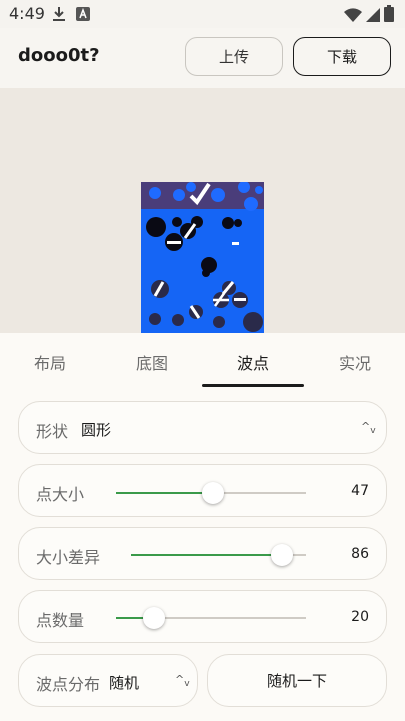  I want to click on distribution-value: 随机, so click(124, 683).